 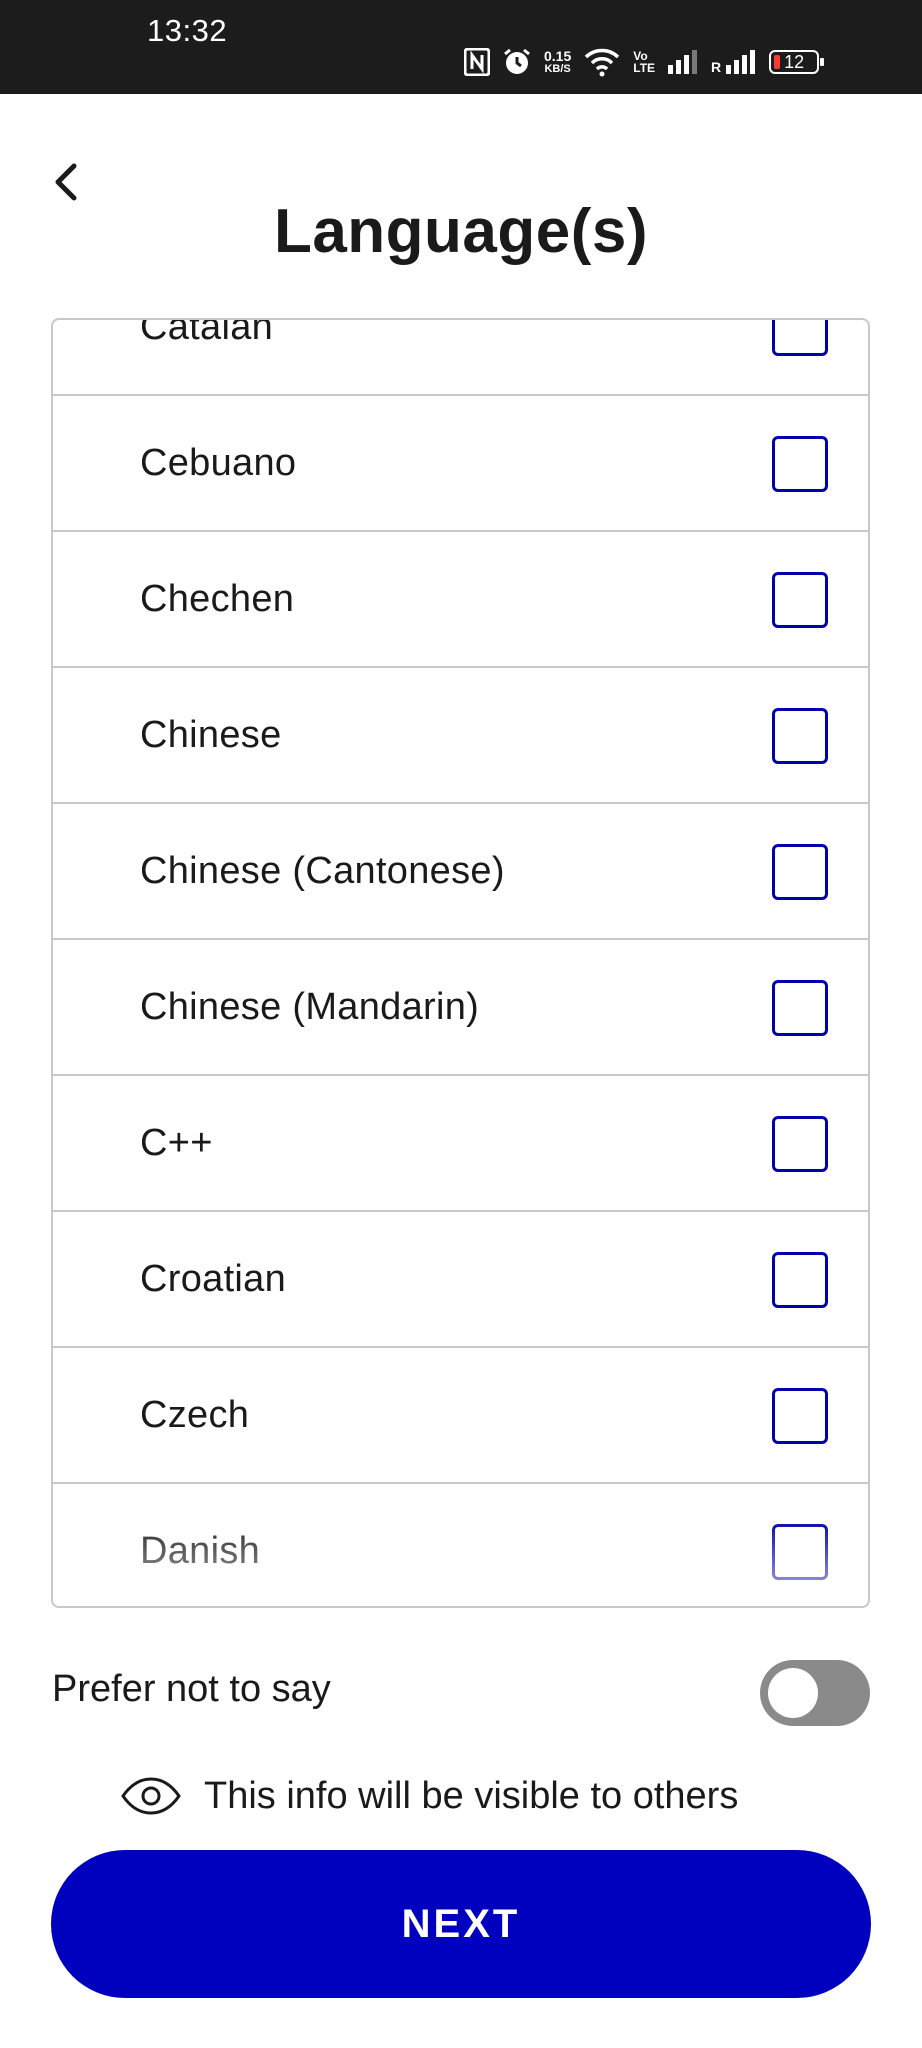 I want to click on language-label: Chinese (Mandarin), so click(x=310, y=1007).